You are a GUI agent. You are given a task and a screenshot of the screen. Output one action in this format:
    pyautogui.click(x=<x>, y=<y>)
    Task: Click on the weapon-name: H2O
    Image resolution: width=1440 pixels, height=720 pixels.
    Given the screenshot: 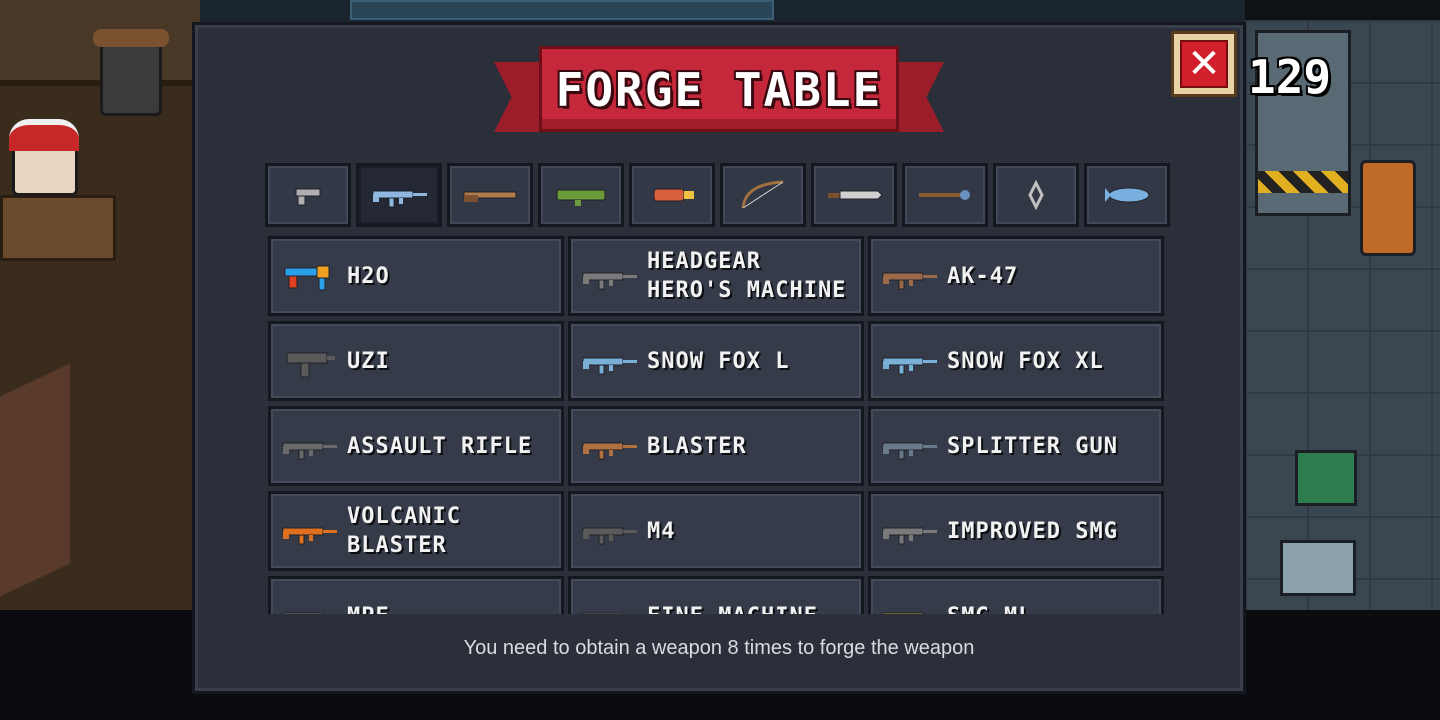 What is the action you would take?
    pyautogui.click(x=368, y=276)
    